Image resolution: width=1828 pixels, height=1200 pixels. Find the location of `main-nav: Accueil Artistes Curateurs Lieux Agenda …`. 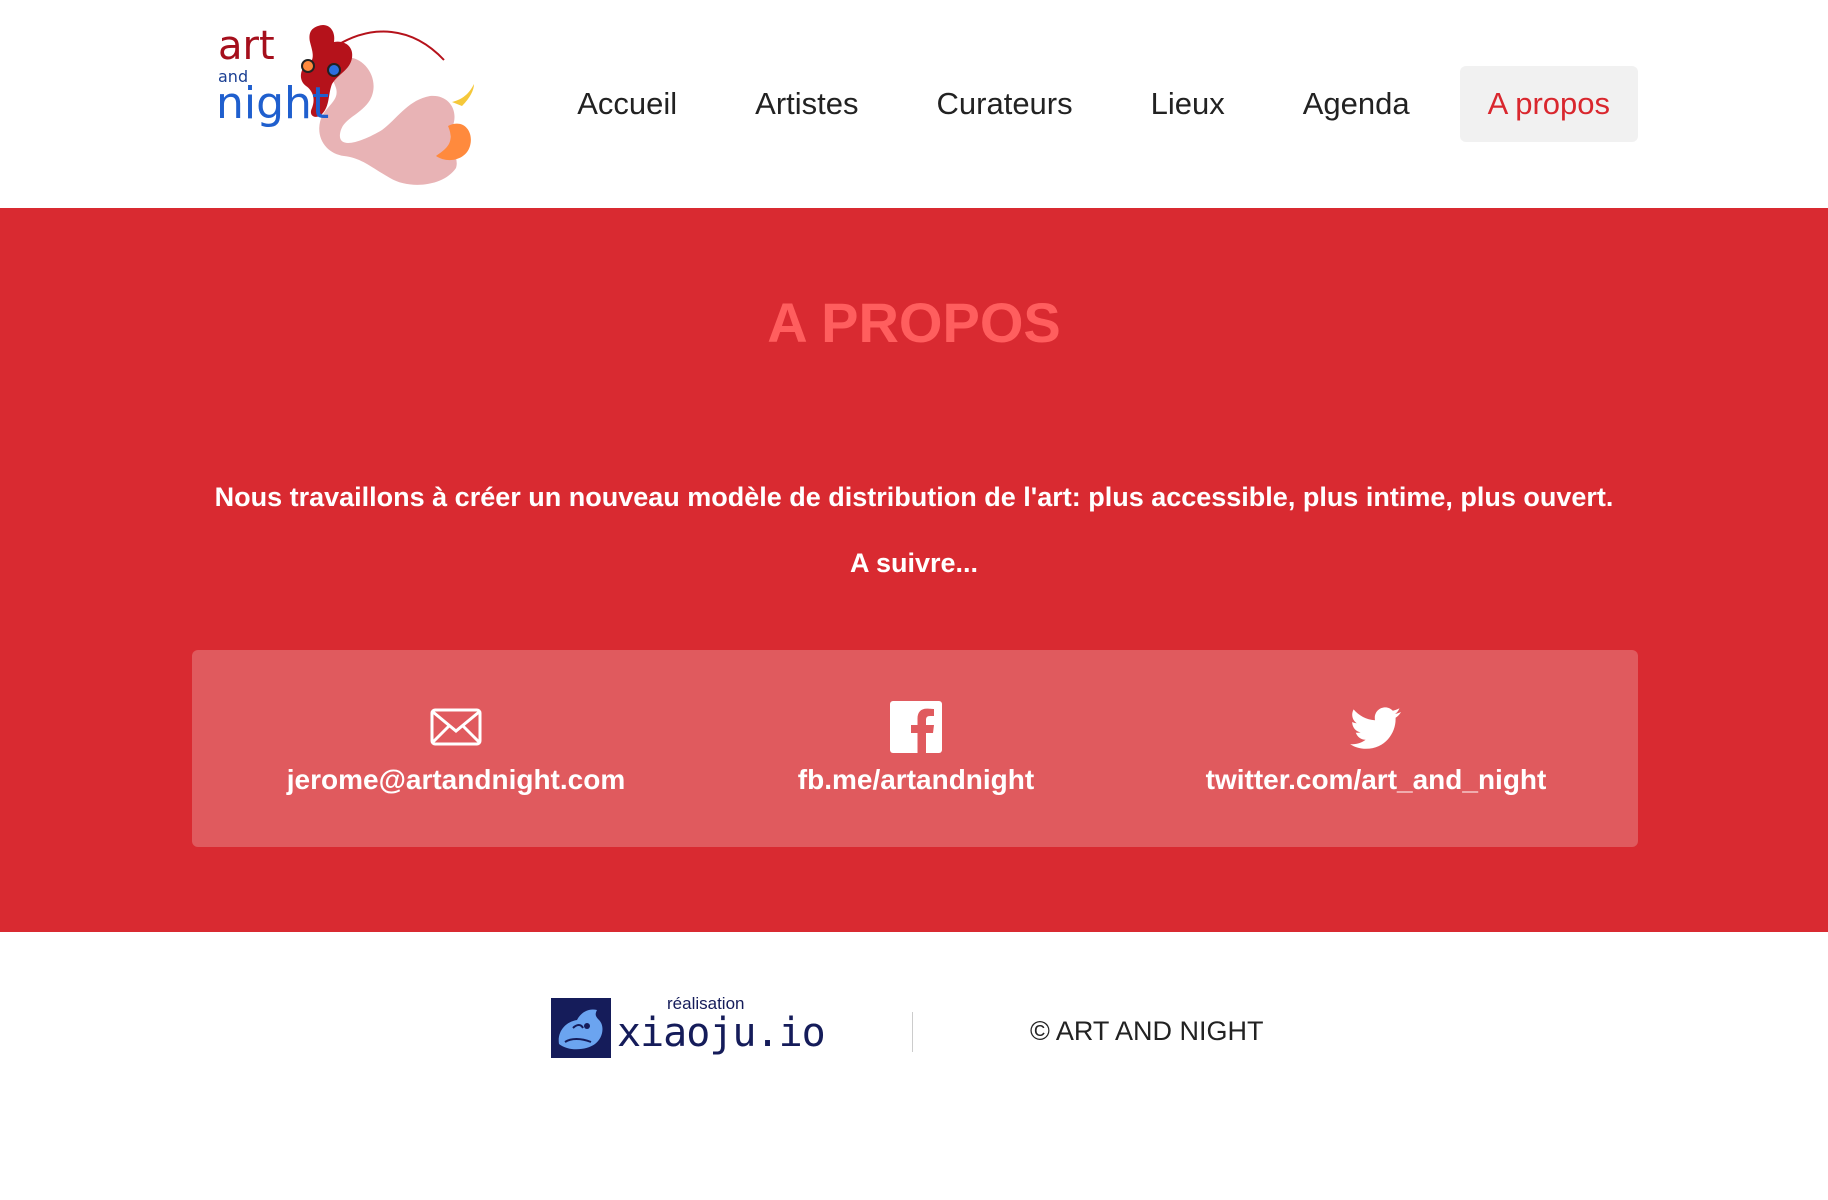

main-nav: Accueil Artistes Curateurs Lieux Agenda … is located at coordinates (1082, 104).